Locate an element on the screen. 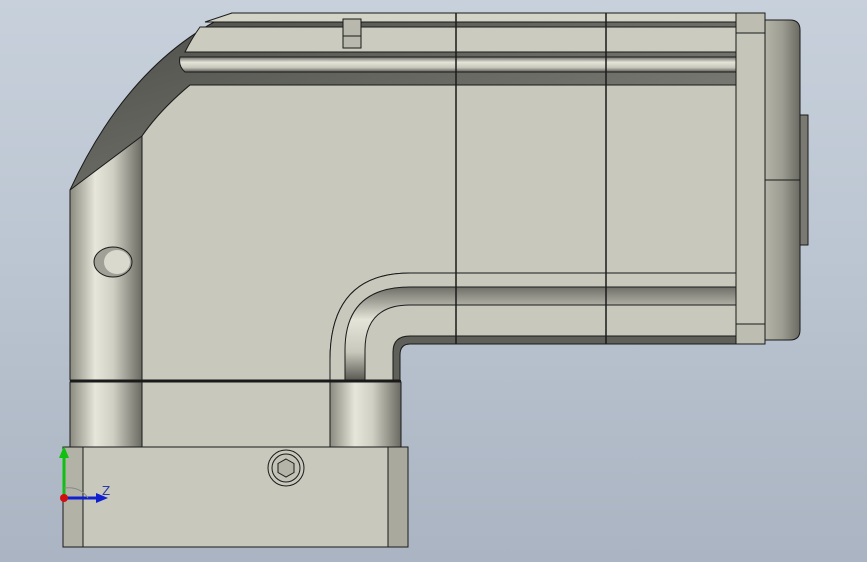 This screenshot has height=562, width=867. z-axis-label: Z is located at coordinates (106, 491).